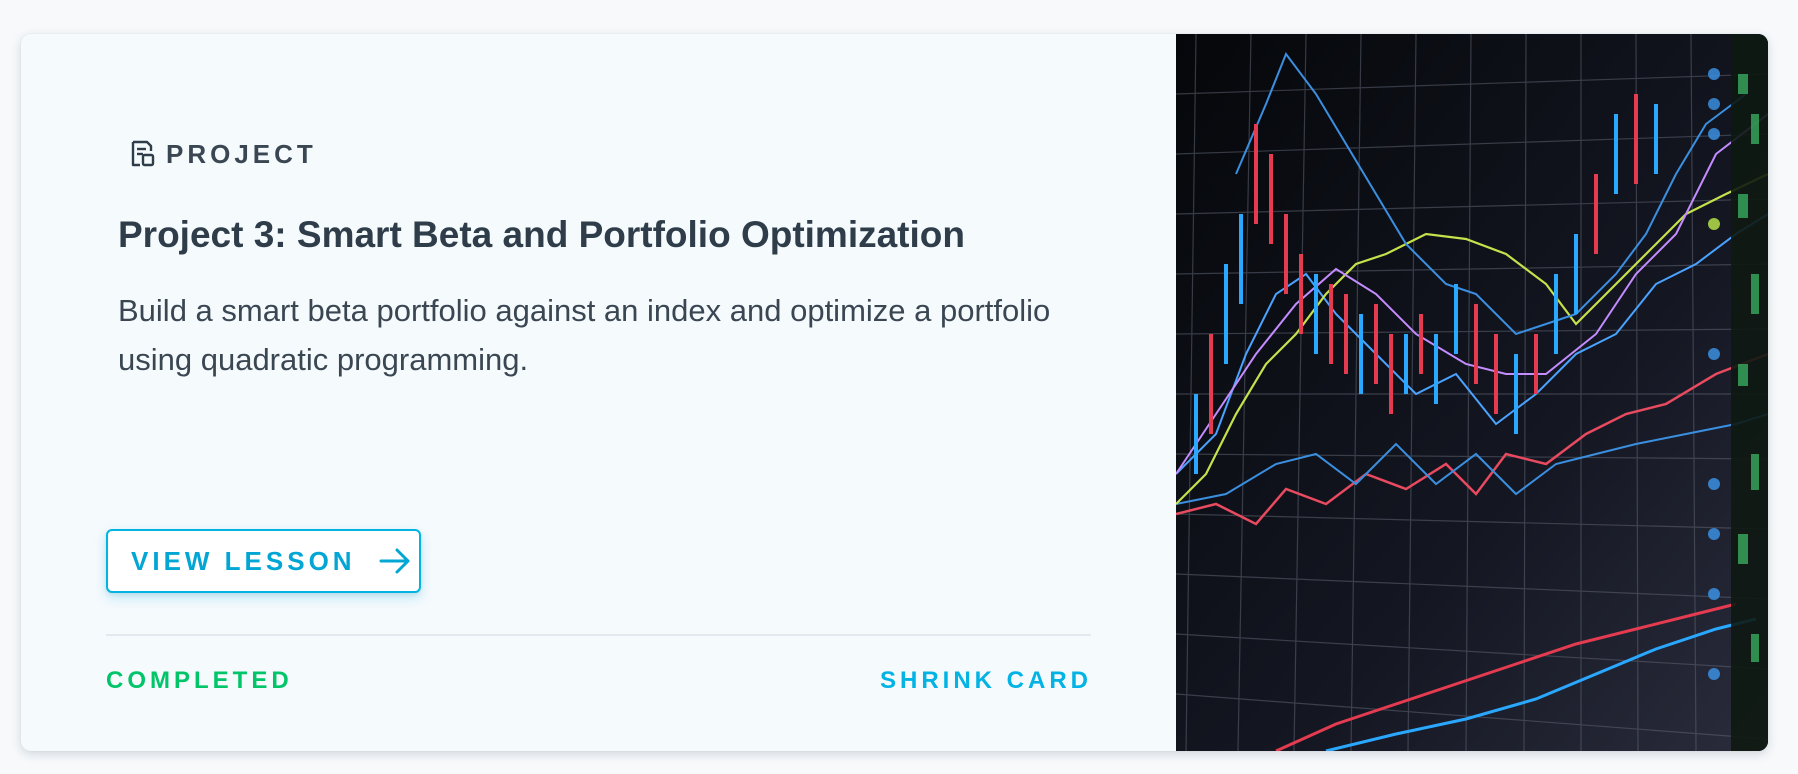 Image resolution: width=1798 pixels, height=774 pixels. Describe the element at coordinates (598, 635) in the screenshot. I see `card-divider` at that location.